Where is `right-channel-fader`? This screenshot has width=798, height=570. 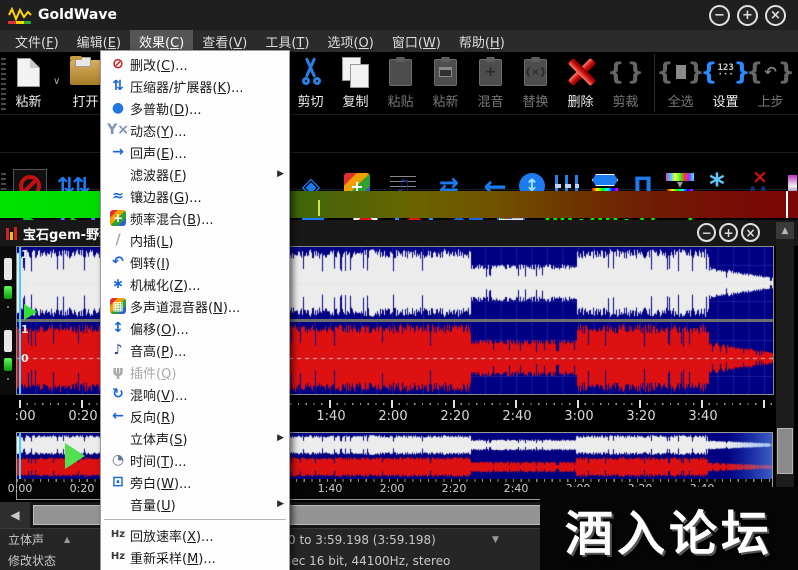
right-channel-fader is located at coordinates (8, 341).